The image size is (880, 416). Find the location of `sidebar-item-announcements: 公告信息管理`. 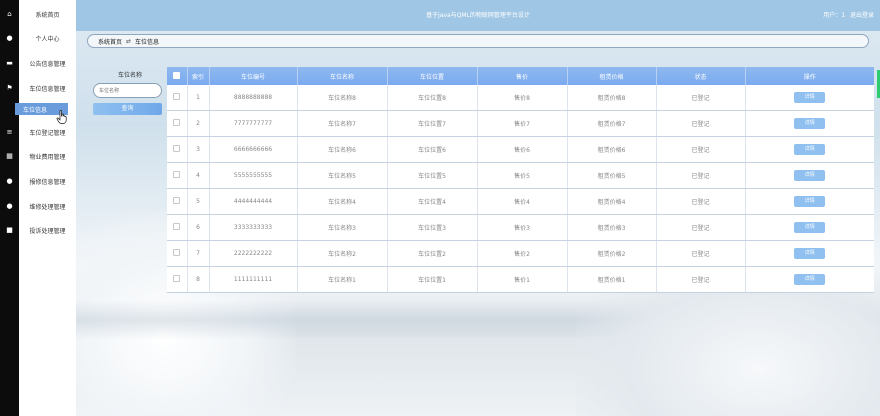

sidebar-item-announcements: 公告信息管理 is located at coordinates (47, 63).